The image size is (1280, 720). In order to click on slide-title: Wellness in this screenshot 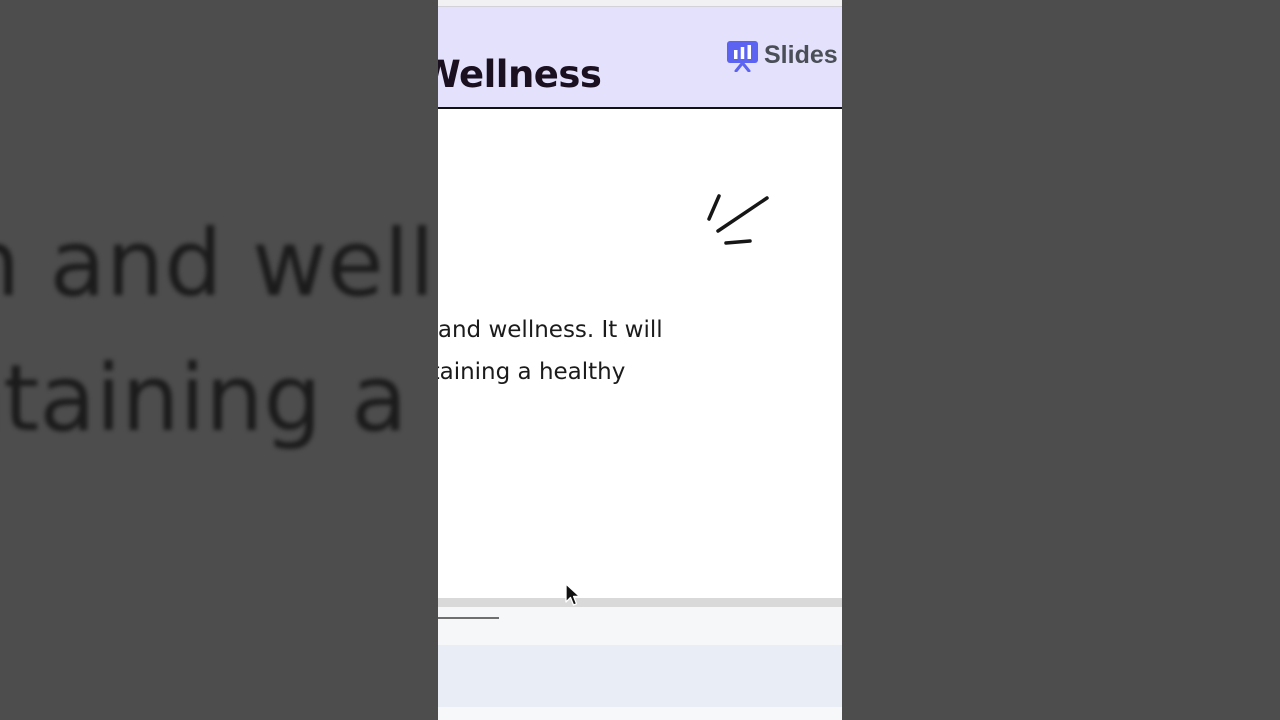, I will do `click(520, 74)`.